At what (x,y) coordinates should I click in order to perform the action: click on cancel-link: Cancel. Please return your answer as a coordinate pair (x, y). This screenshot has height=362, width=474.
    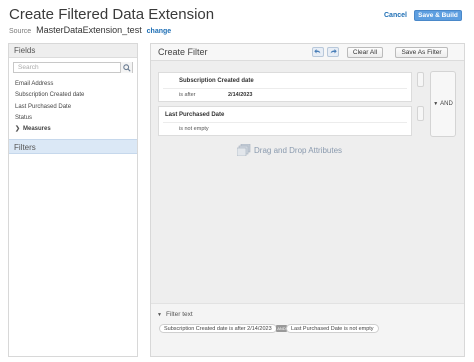
    Looking at the image, I should click on (395, 15).